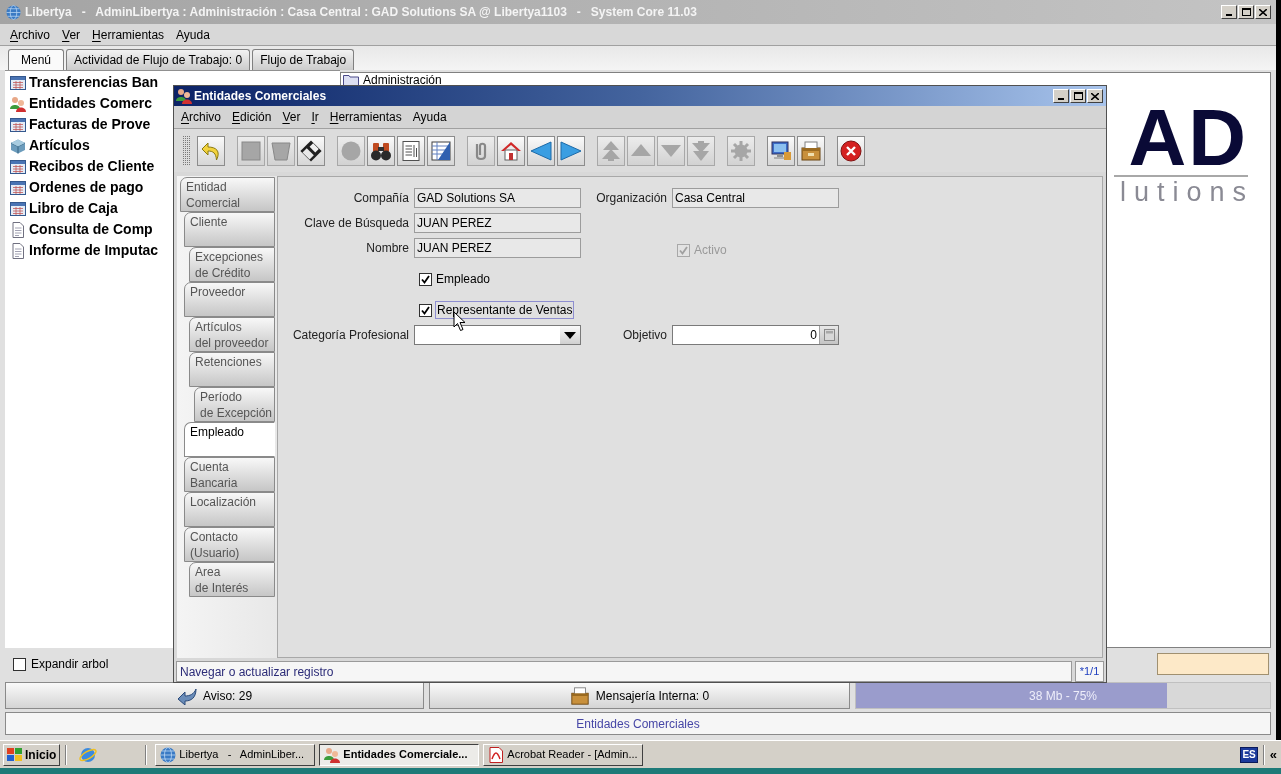  What do you see at coordinates (755, 198) in the screenshot?
I see `organization-field: Casa Central` at bounding box center [755, 198].